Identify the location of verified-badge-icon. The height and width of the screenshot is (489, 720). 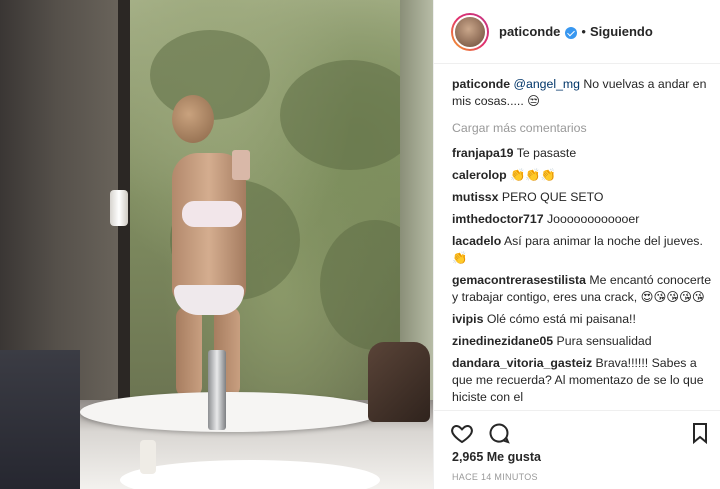
(571, 32).